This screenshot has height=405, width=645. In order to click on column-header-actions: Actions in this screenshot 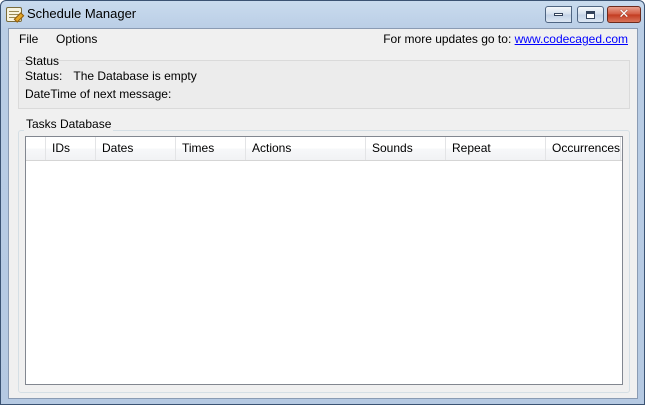, I will do `click(306, 148)`.